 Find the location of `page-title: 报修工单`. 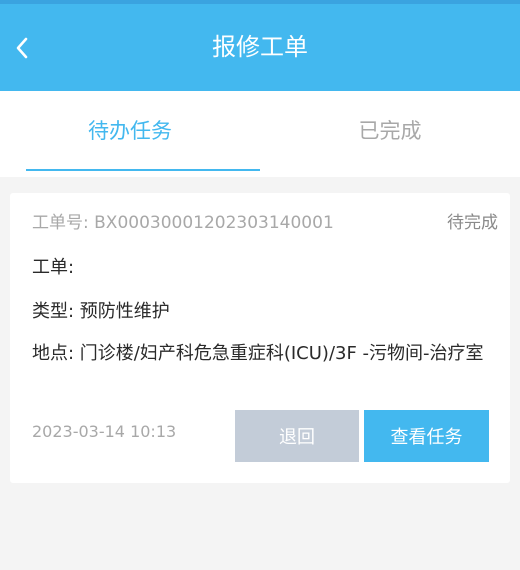

page-title: 报修工单 is located at coordinates (260, 47).